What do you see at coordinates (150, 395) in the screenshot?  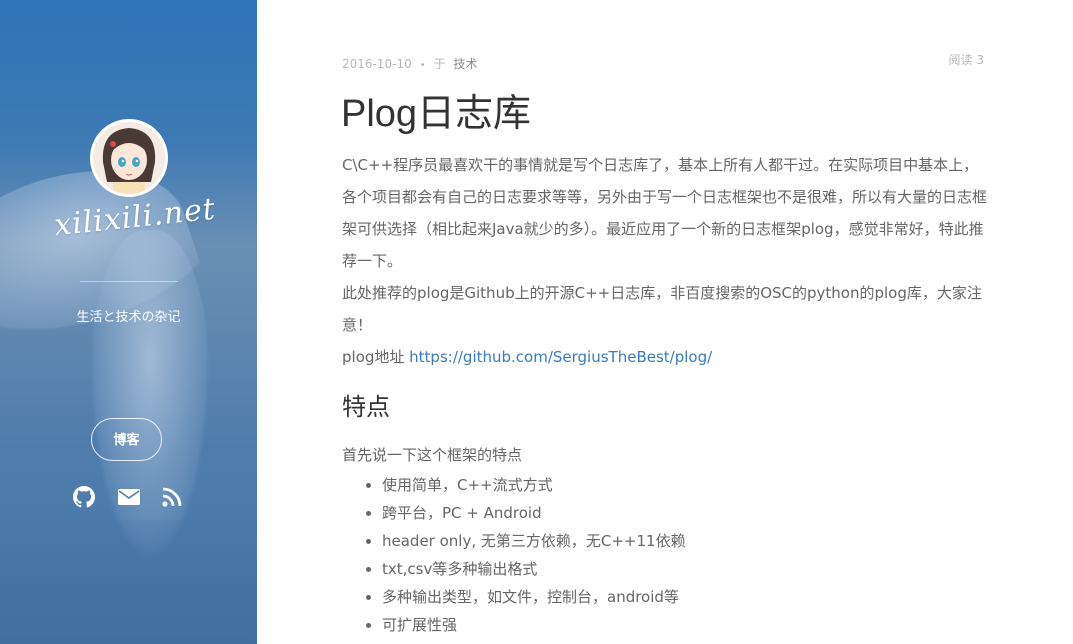 I see `background-figure` at bounding box center [150, 395].